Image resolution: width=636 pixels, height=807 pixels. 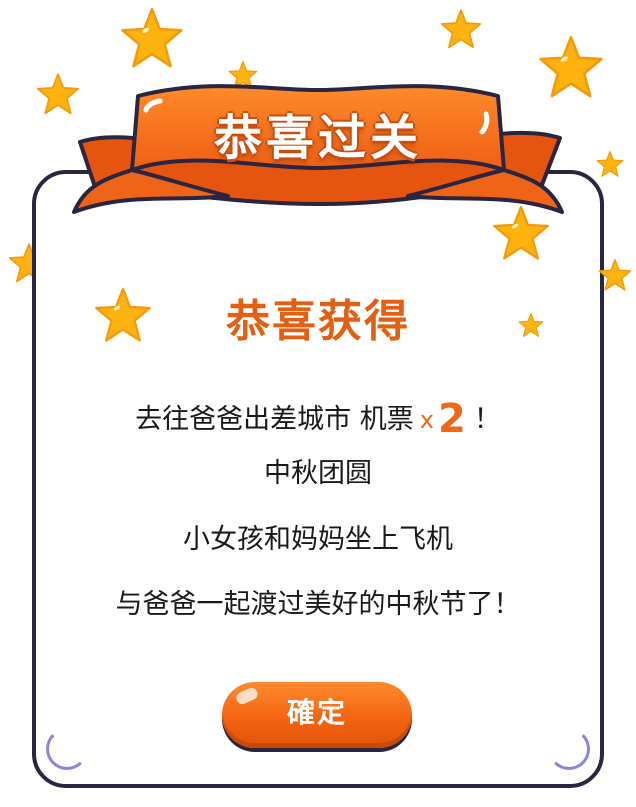 I want to click on story-line-4: 与爸爸一起渡过美好的中秋节了！, so click(x=318, y=604).